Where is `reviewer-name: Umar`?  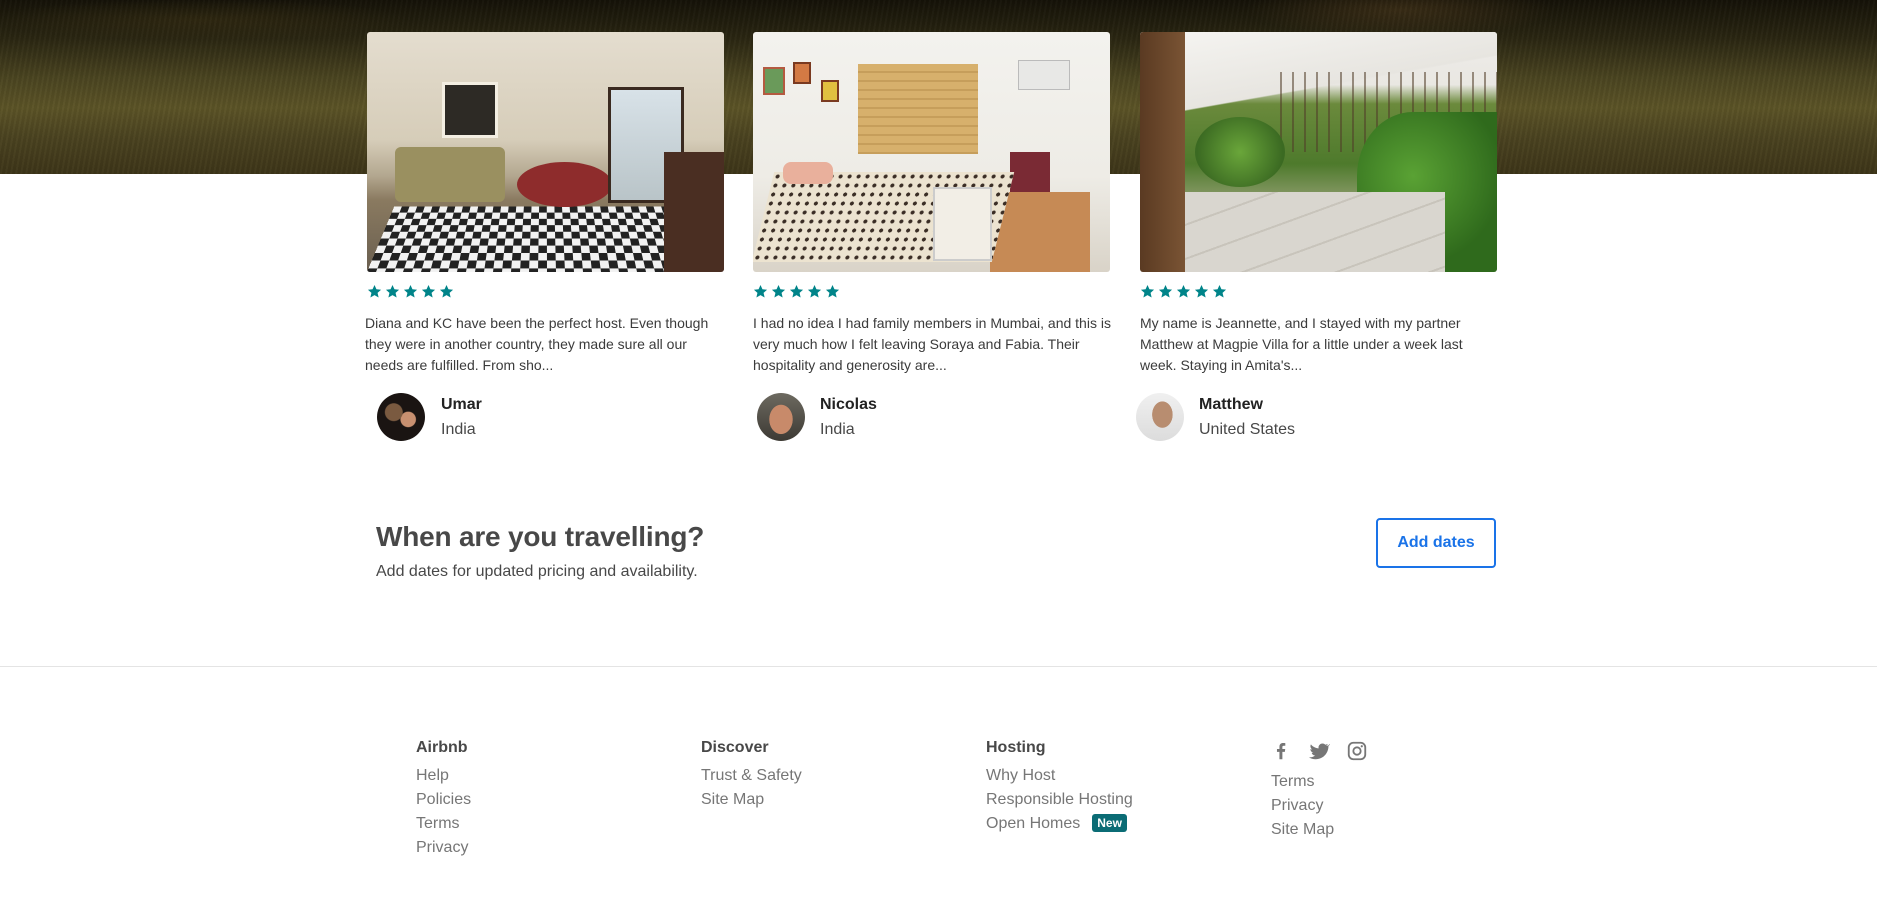
reviewer-name: Umar is located at coordinates (461, 404).